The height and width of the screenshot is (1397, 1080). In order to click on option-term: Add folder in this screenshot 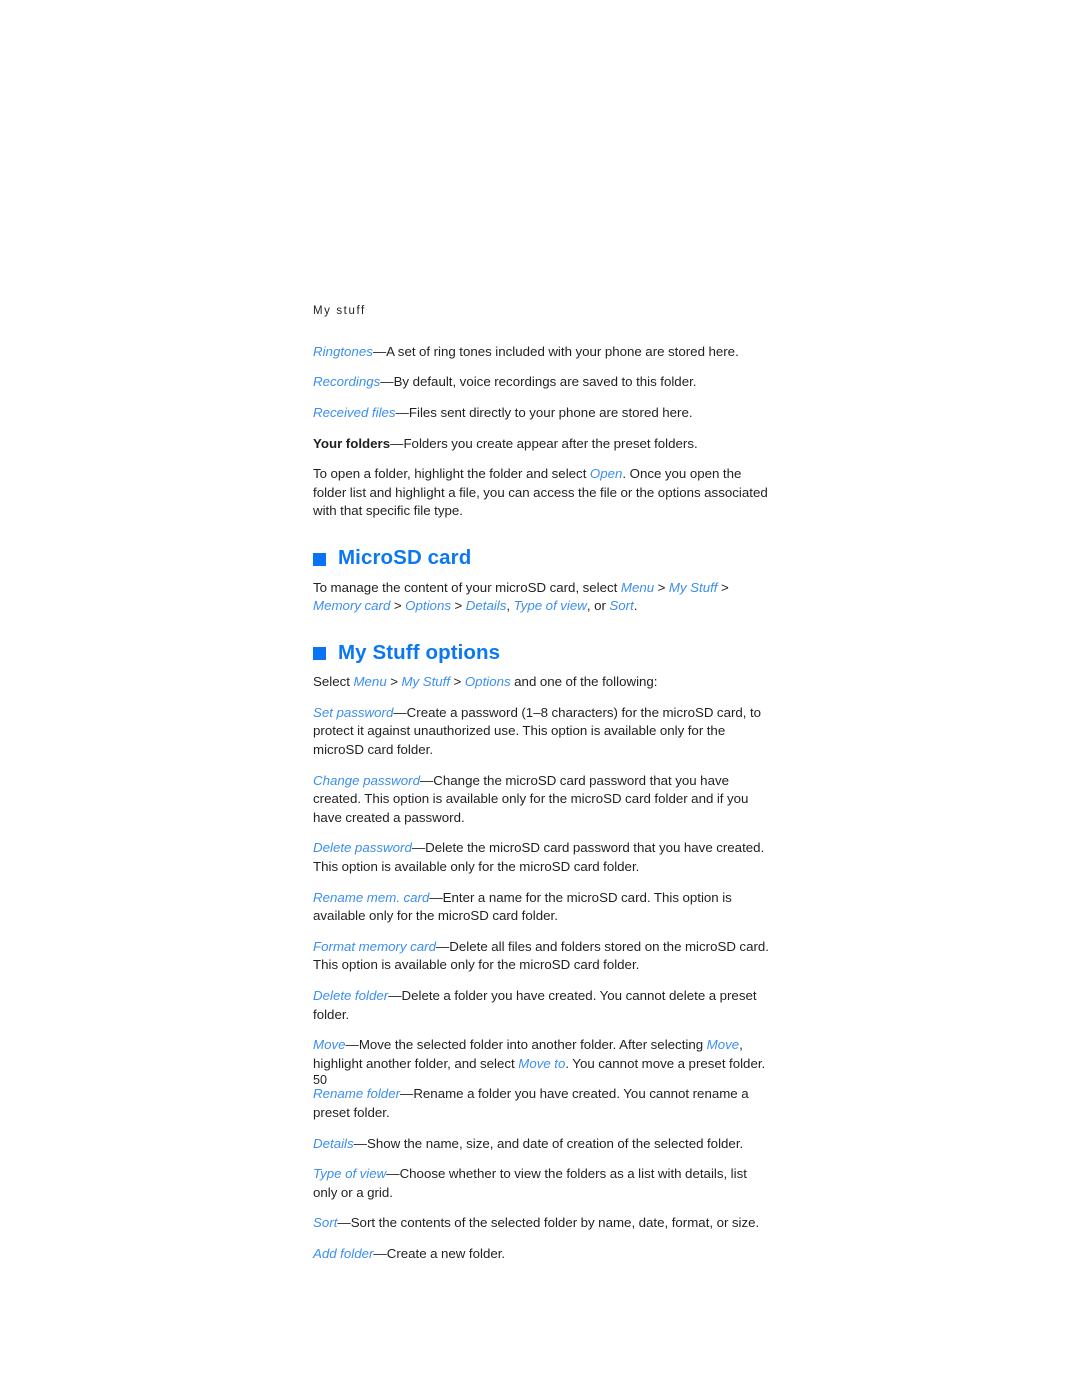, I will do `click(343, 1253)`.